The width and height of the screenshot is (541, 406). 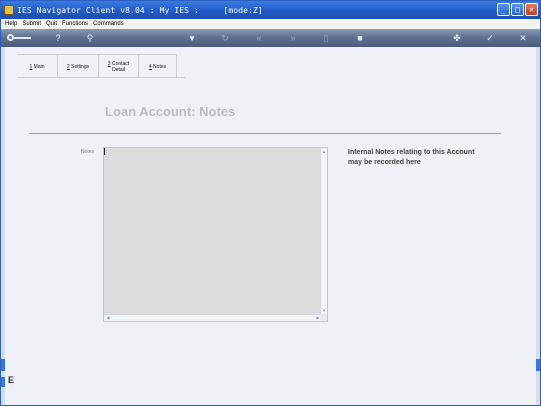 I want to click on cancel-icon: ✕, so click(x=523, y=38).